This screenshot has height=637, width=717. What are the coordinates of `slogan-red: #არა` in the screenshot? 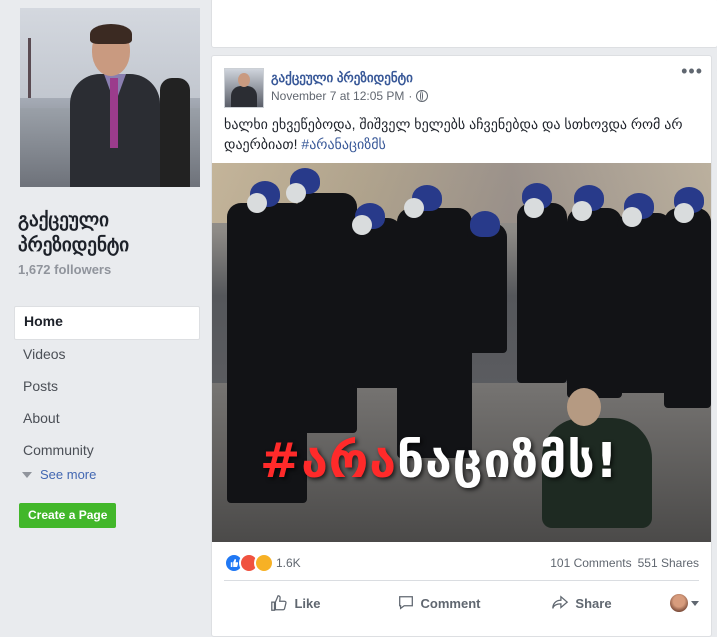 It's located at (328, 461).